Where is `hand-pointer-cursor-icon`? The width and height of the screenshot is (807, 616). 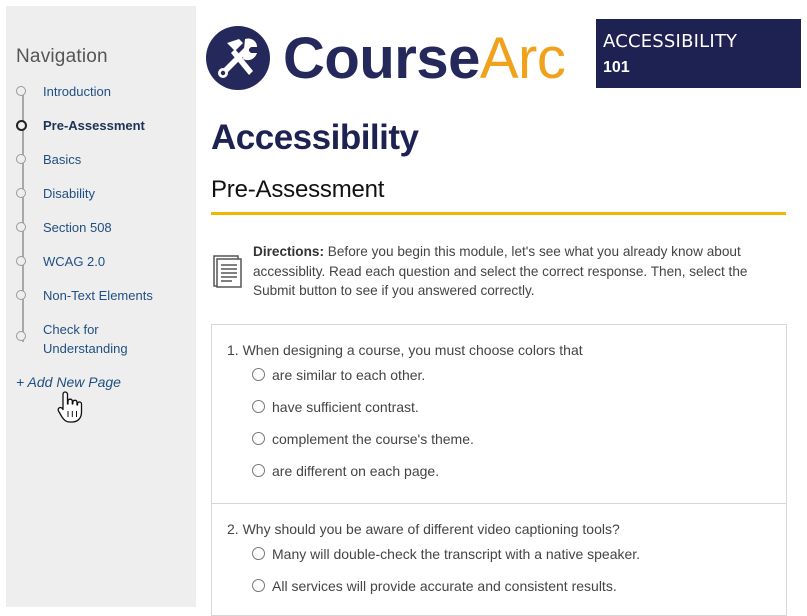 hand-pointer-cursor-icon is located at coordinates (70, 407).